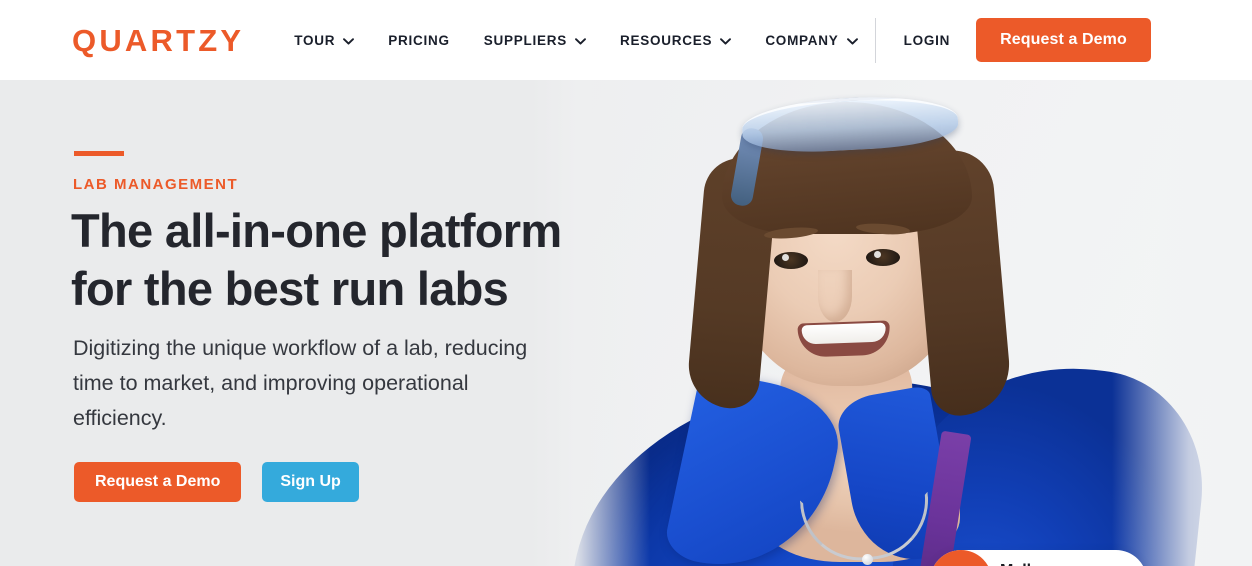 This screenshot has height=566, width=1252. I want to click on nav-item-suppliers: SUPPLIERS, so click(535, 40).